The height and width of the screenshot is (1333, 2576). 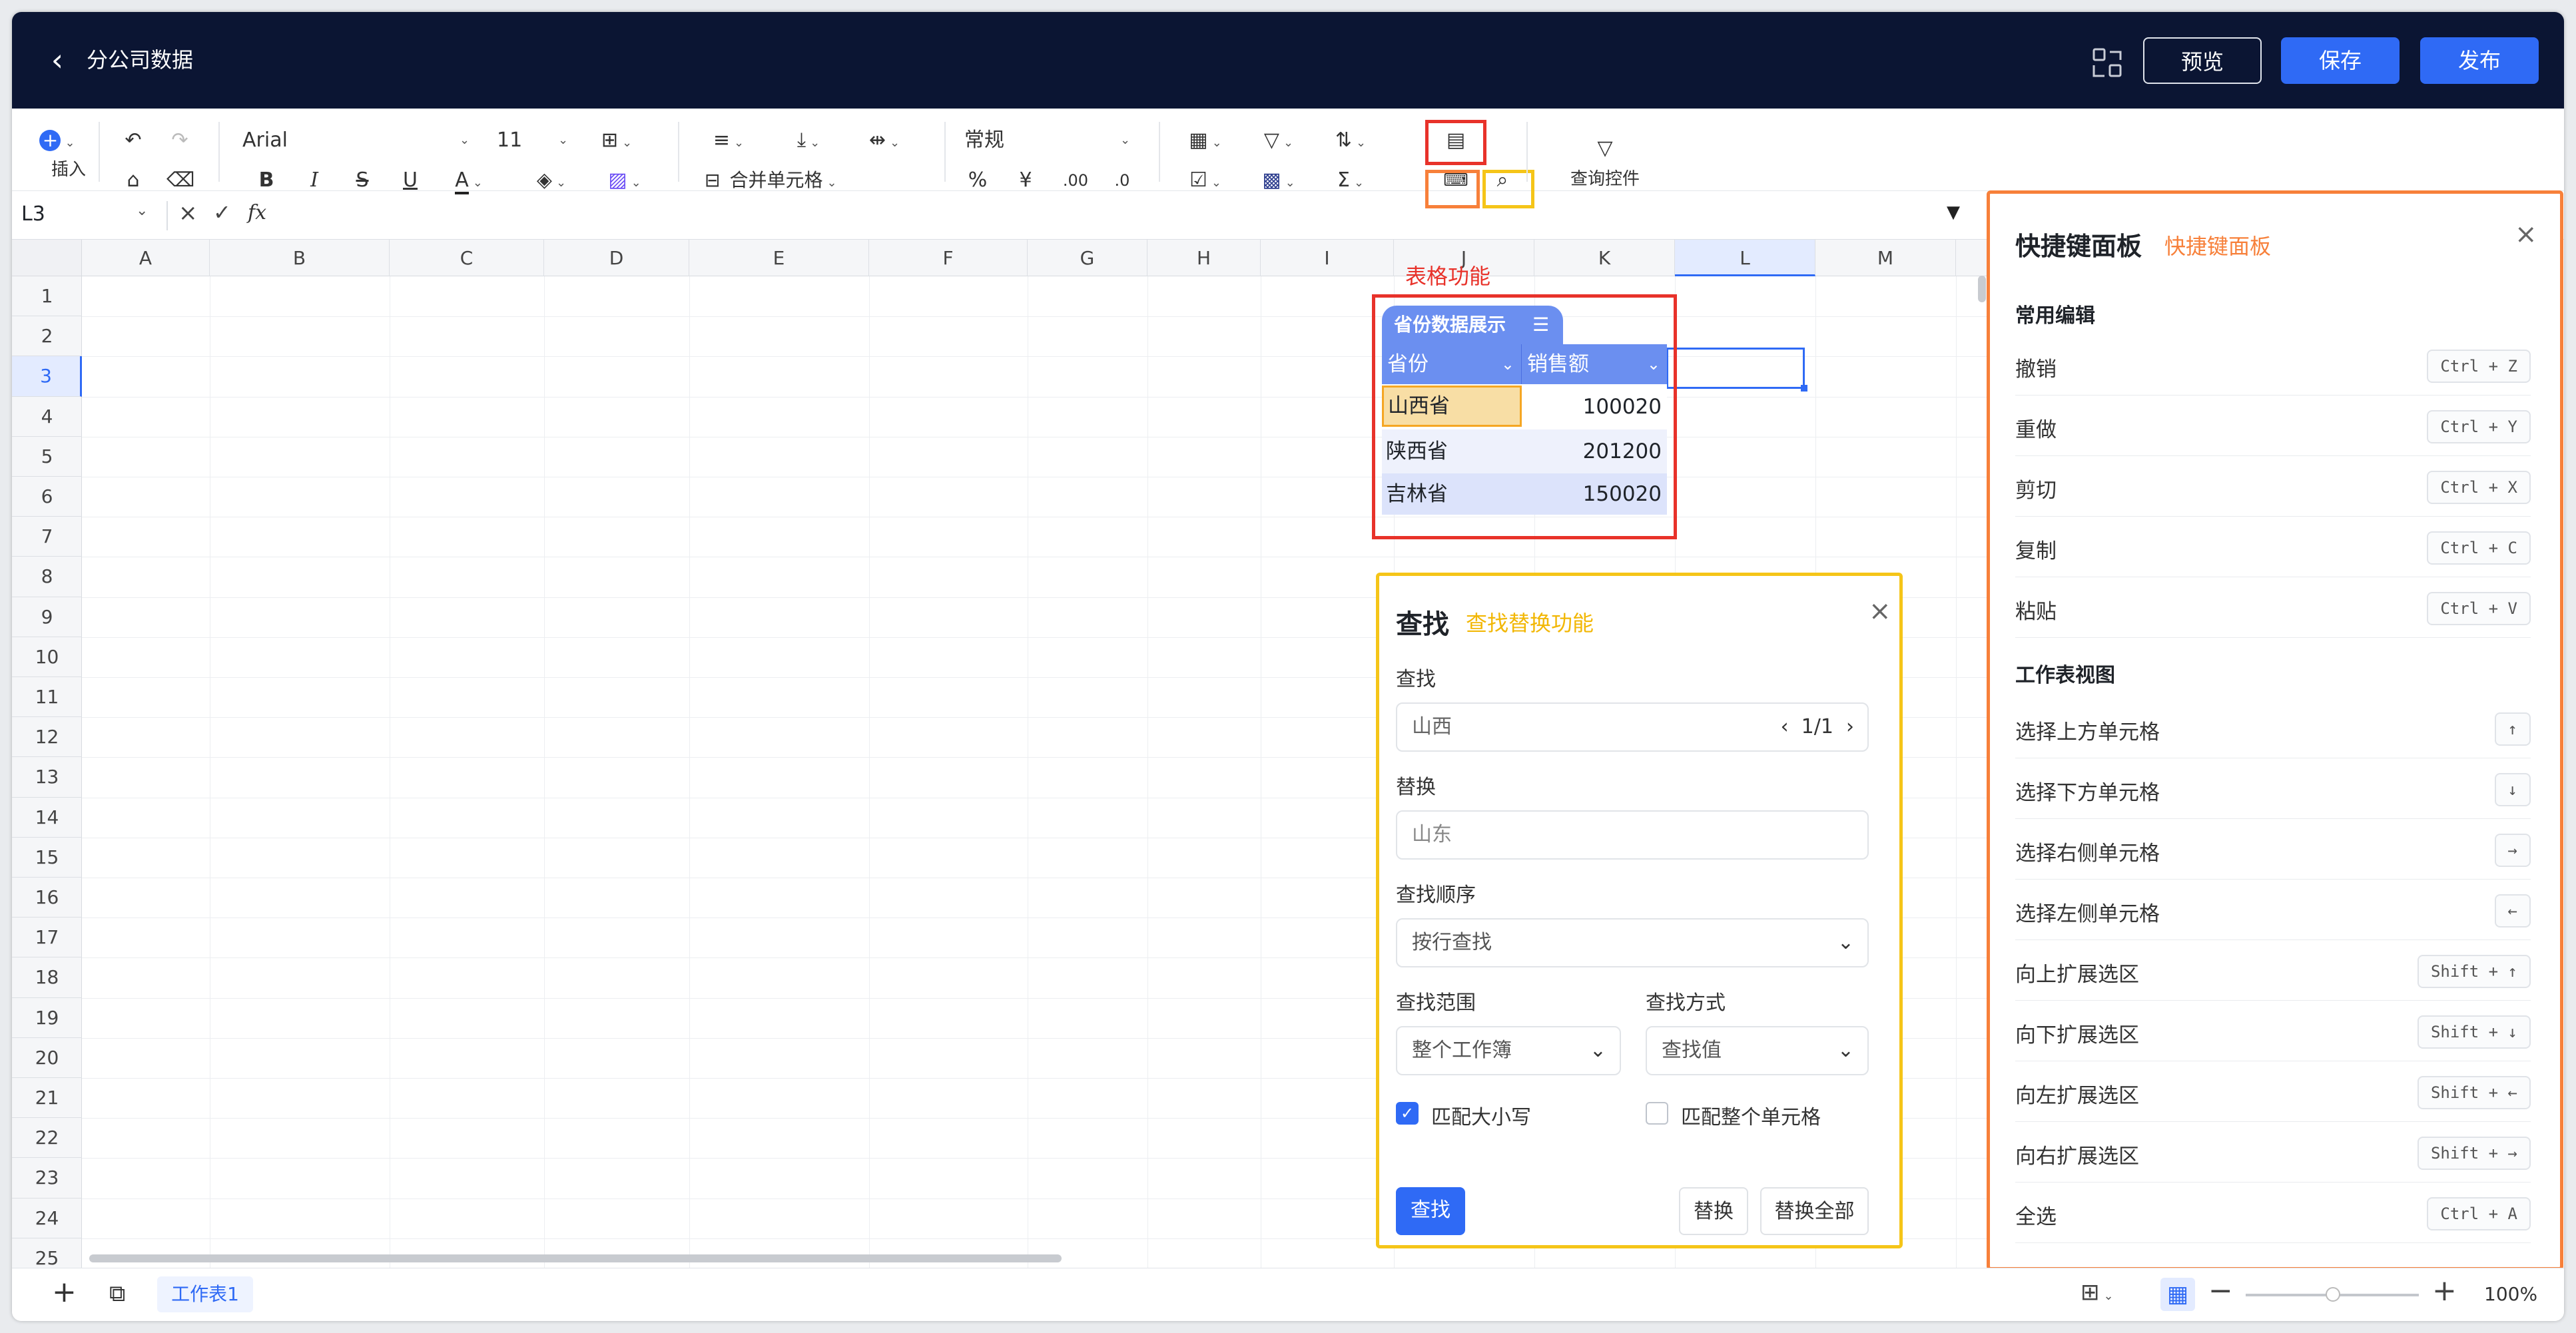 I want to click on table-row: 山西省 100020, so click(x=1524, y=407).